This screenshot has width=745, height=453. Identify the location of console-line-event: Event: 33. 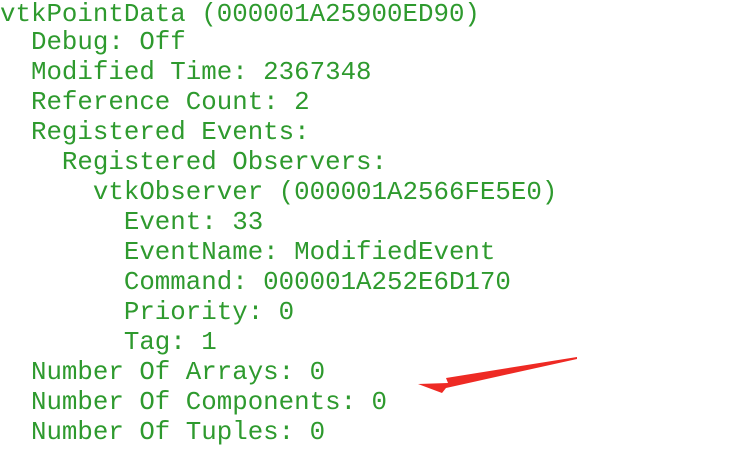
(132, 222).